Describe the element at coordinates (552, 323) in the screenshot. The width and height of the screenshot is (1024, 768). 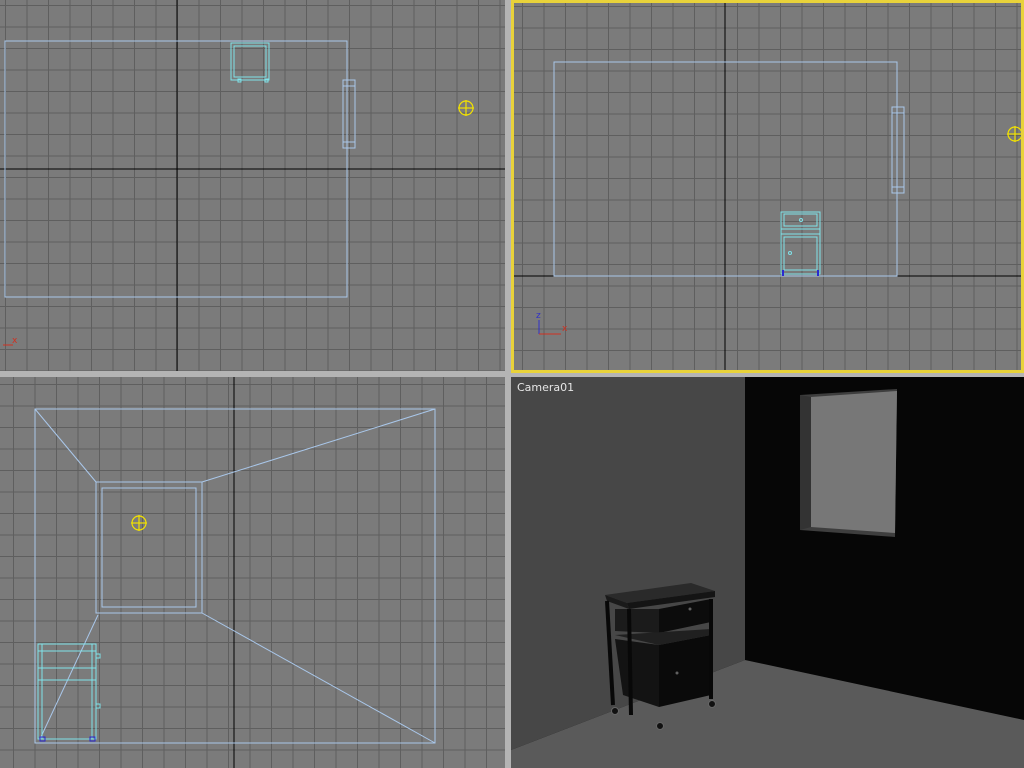
I see `axis-tripod-icon: z x` at that location.